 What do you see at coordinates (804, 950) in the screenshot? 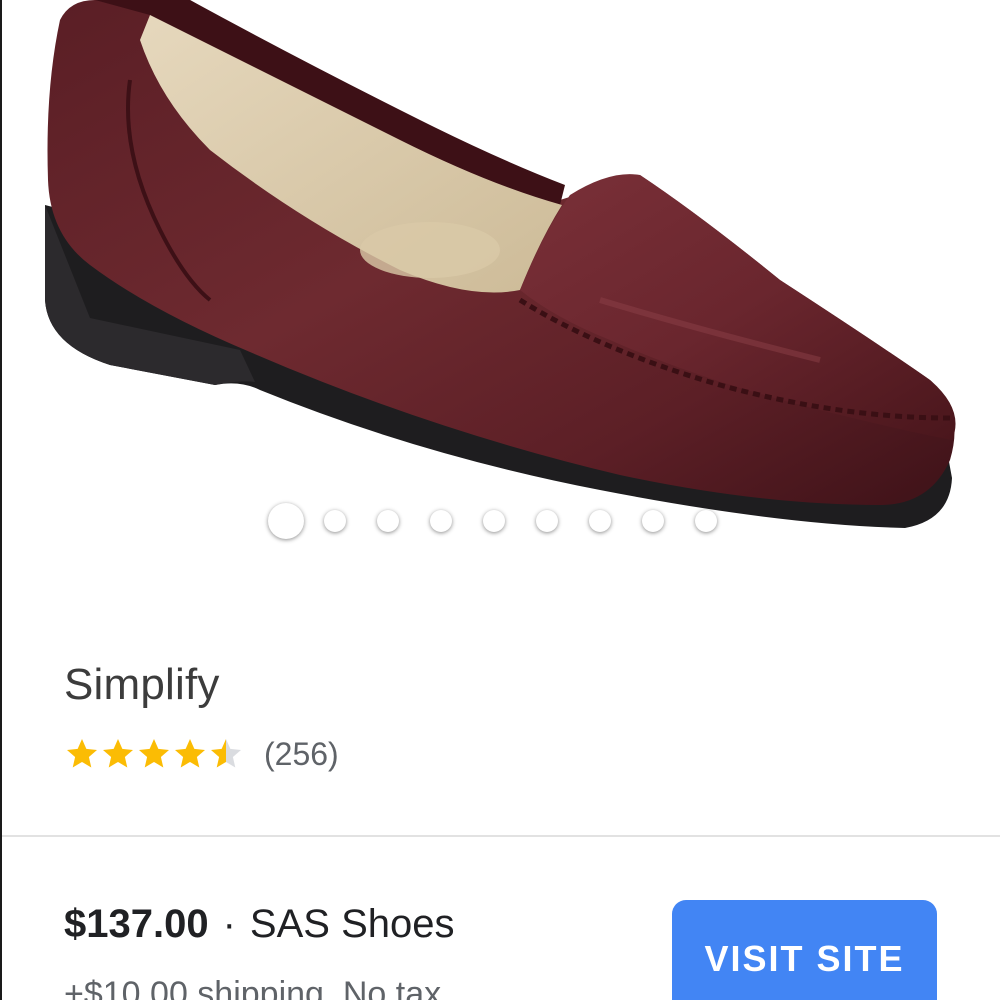
I see `visit-site-button: VISIT SITE` at bounding box center [804, 950].